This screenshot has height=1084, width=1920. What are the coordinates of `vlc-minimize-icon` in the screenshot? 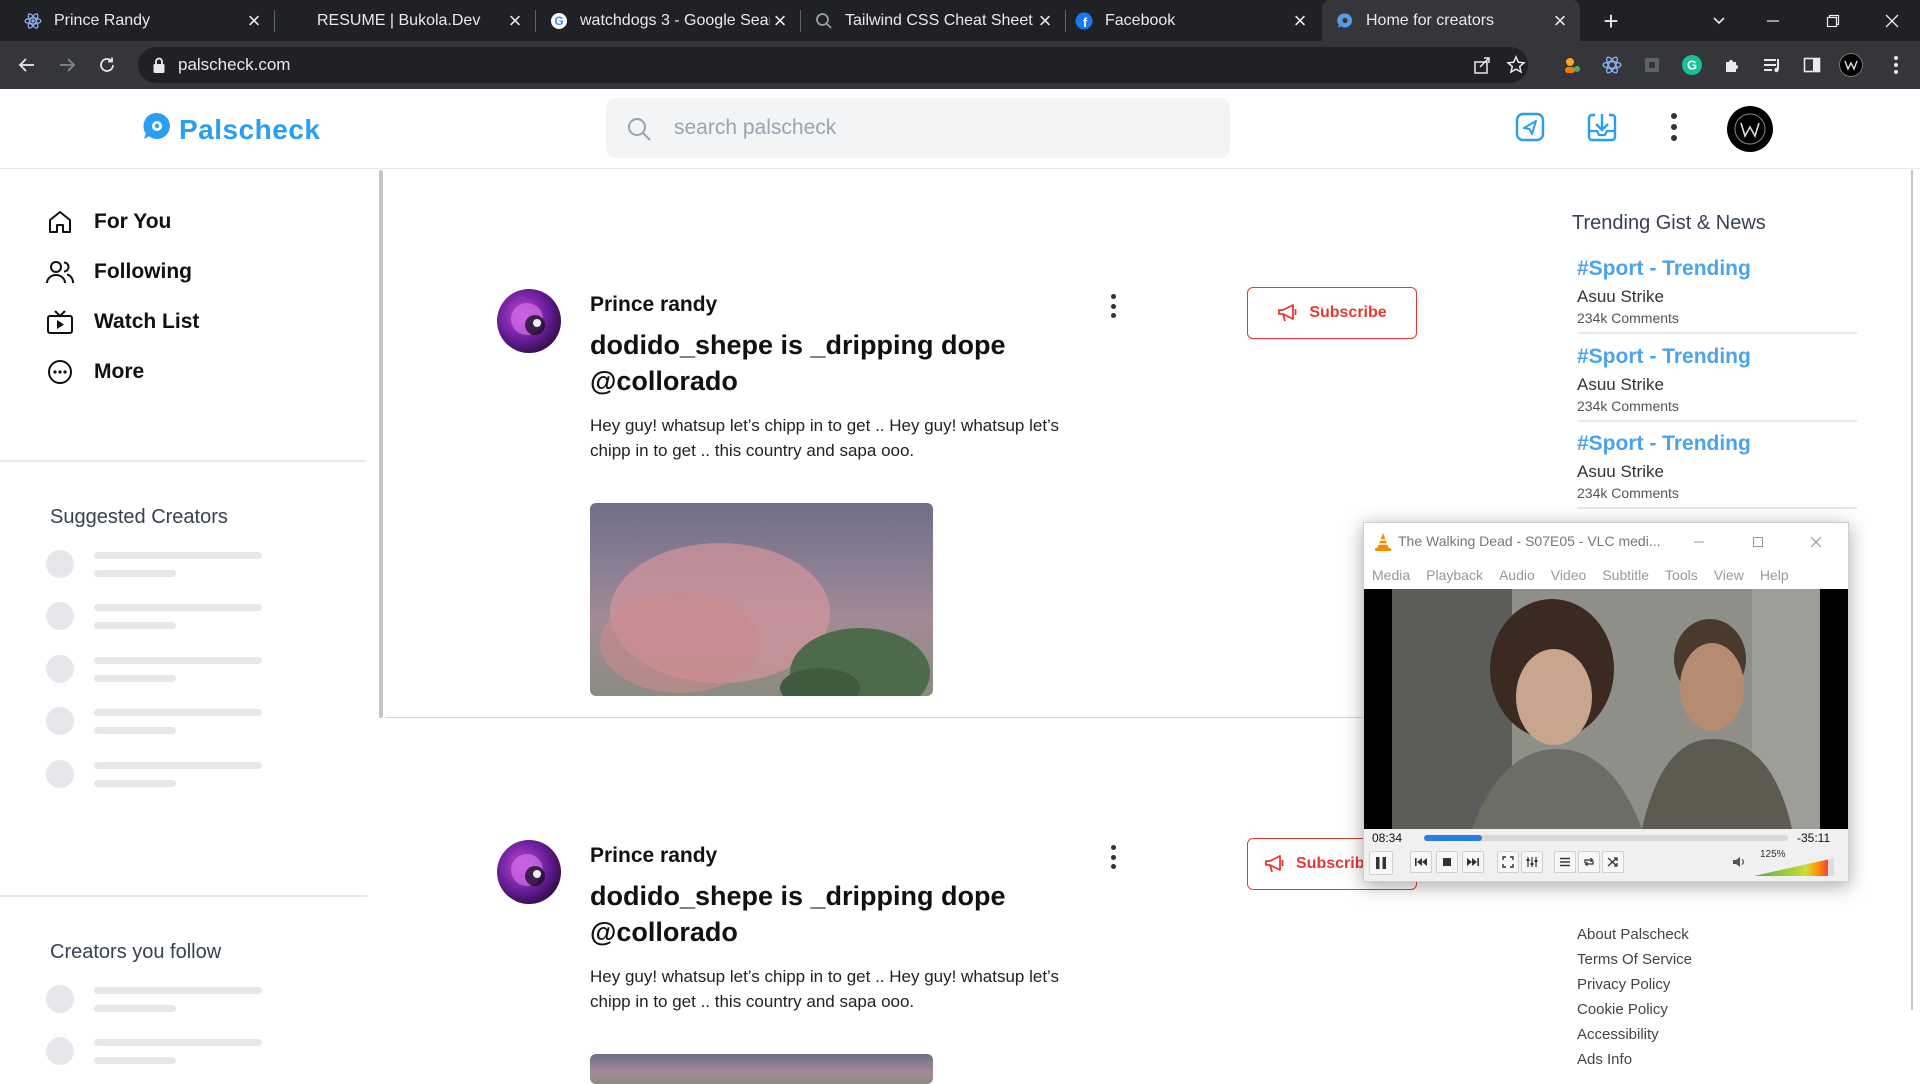 It's located at (1699, 542).